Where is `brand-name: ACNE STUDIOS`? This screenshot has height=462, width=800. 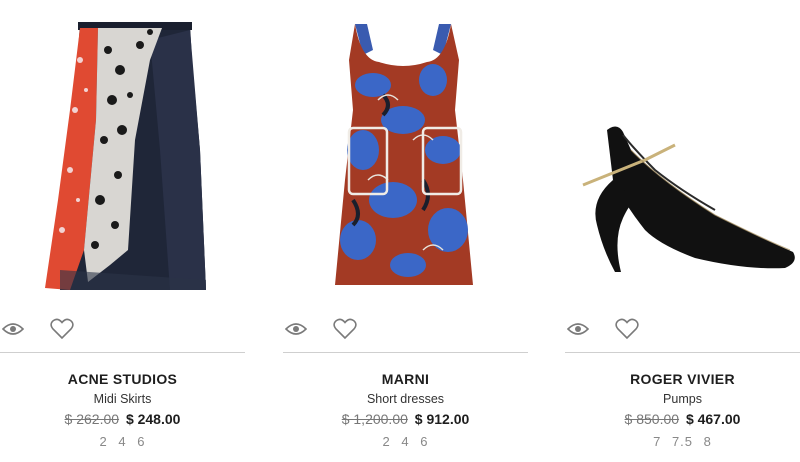
brand-name: ACNE STUDIOS is located at coordinates (122, 379).